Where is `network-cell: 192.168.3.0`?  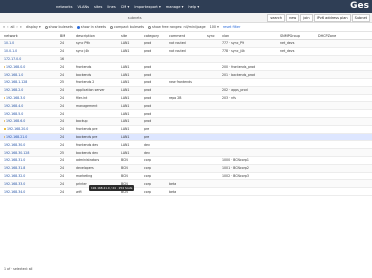 network-cell: 192.168.3.0 is located at coordinates (30, 98).